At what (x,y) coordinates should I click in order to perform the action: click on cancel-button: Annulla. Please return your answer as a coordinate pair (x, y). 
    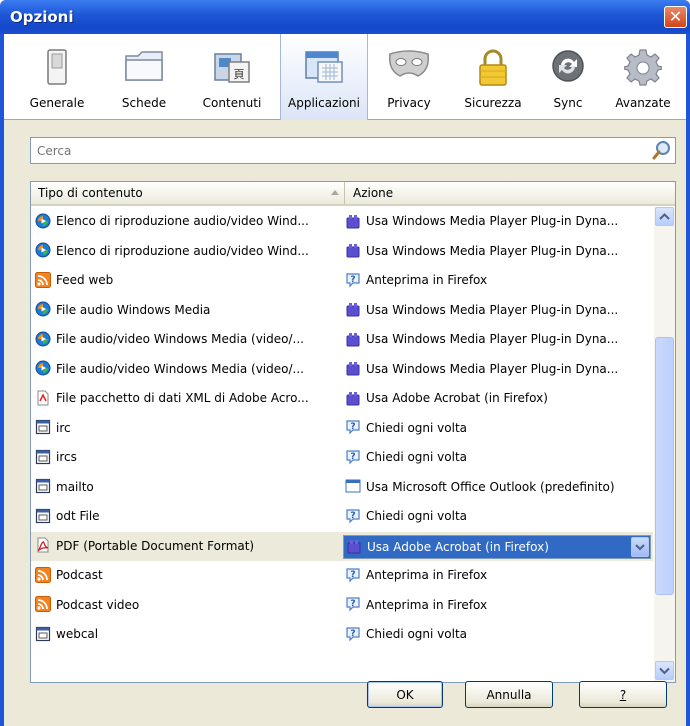
    Looking at the image, I should click on (509, 694).